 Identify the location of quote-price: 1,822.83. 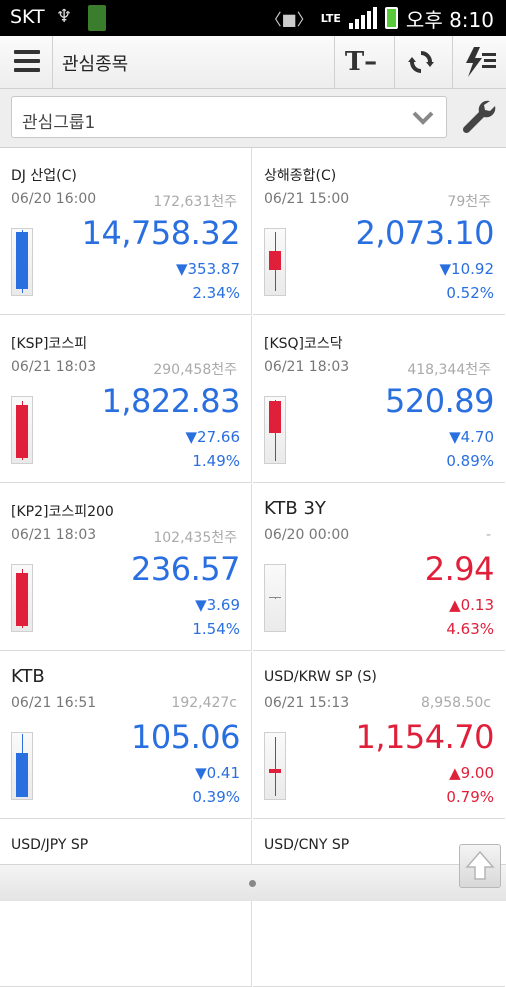
(171, 401).